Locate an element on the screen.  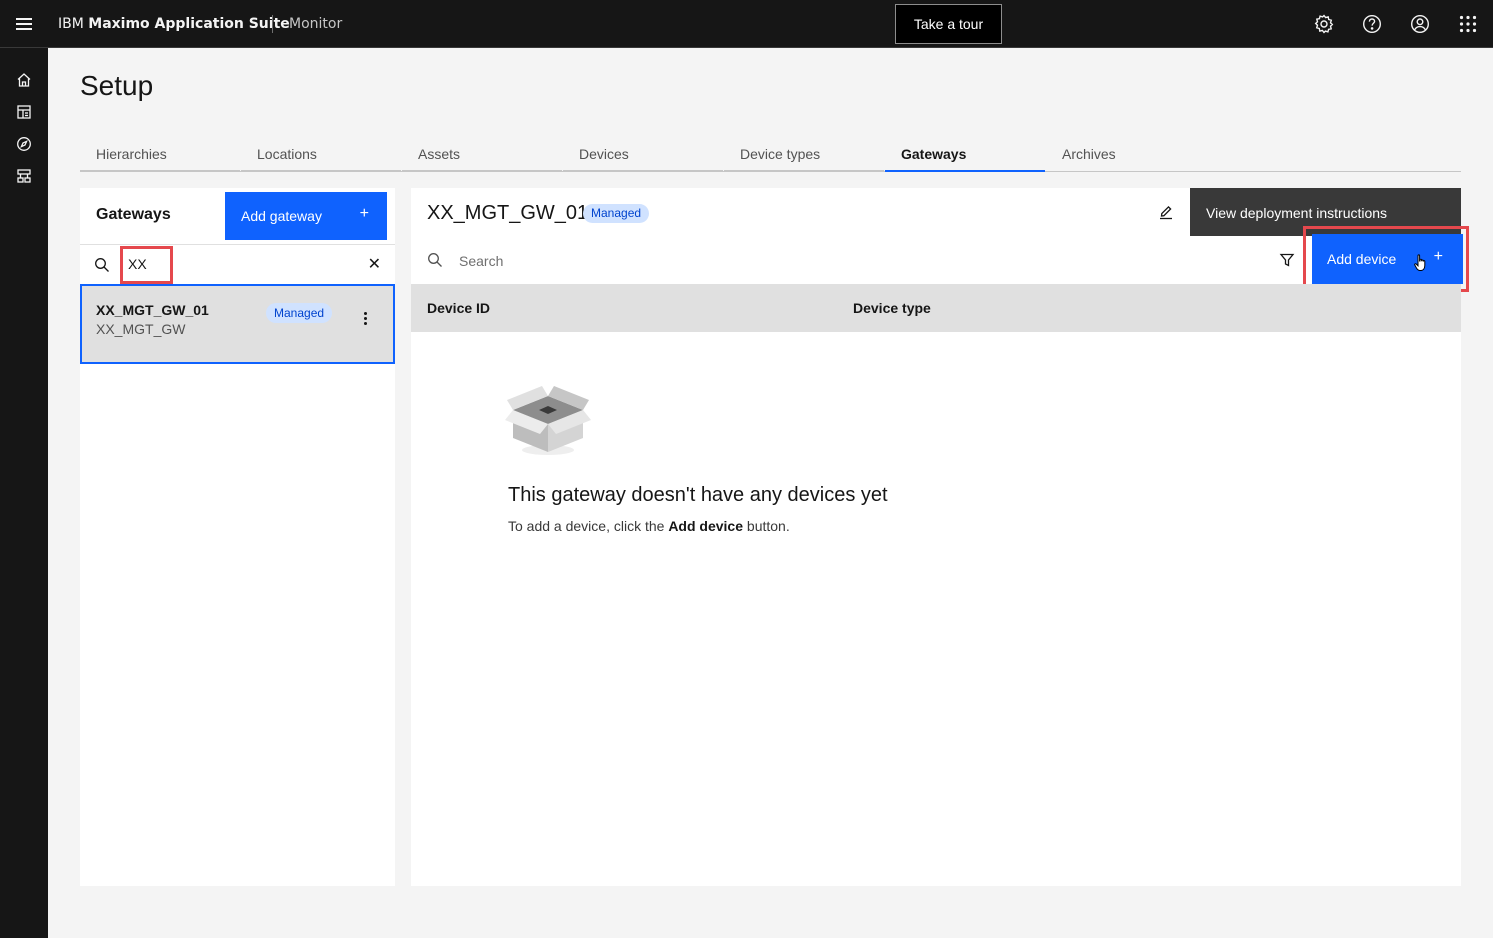
tab-device-types: Device types is located at coordinates (804, 155).